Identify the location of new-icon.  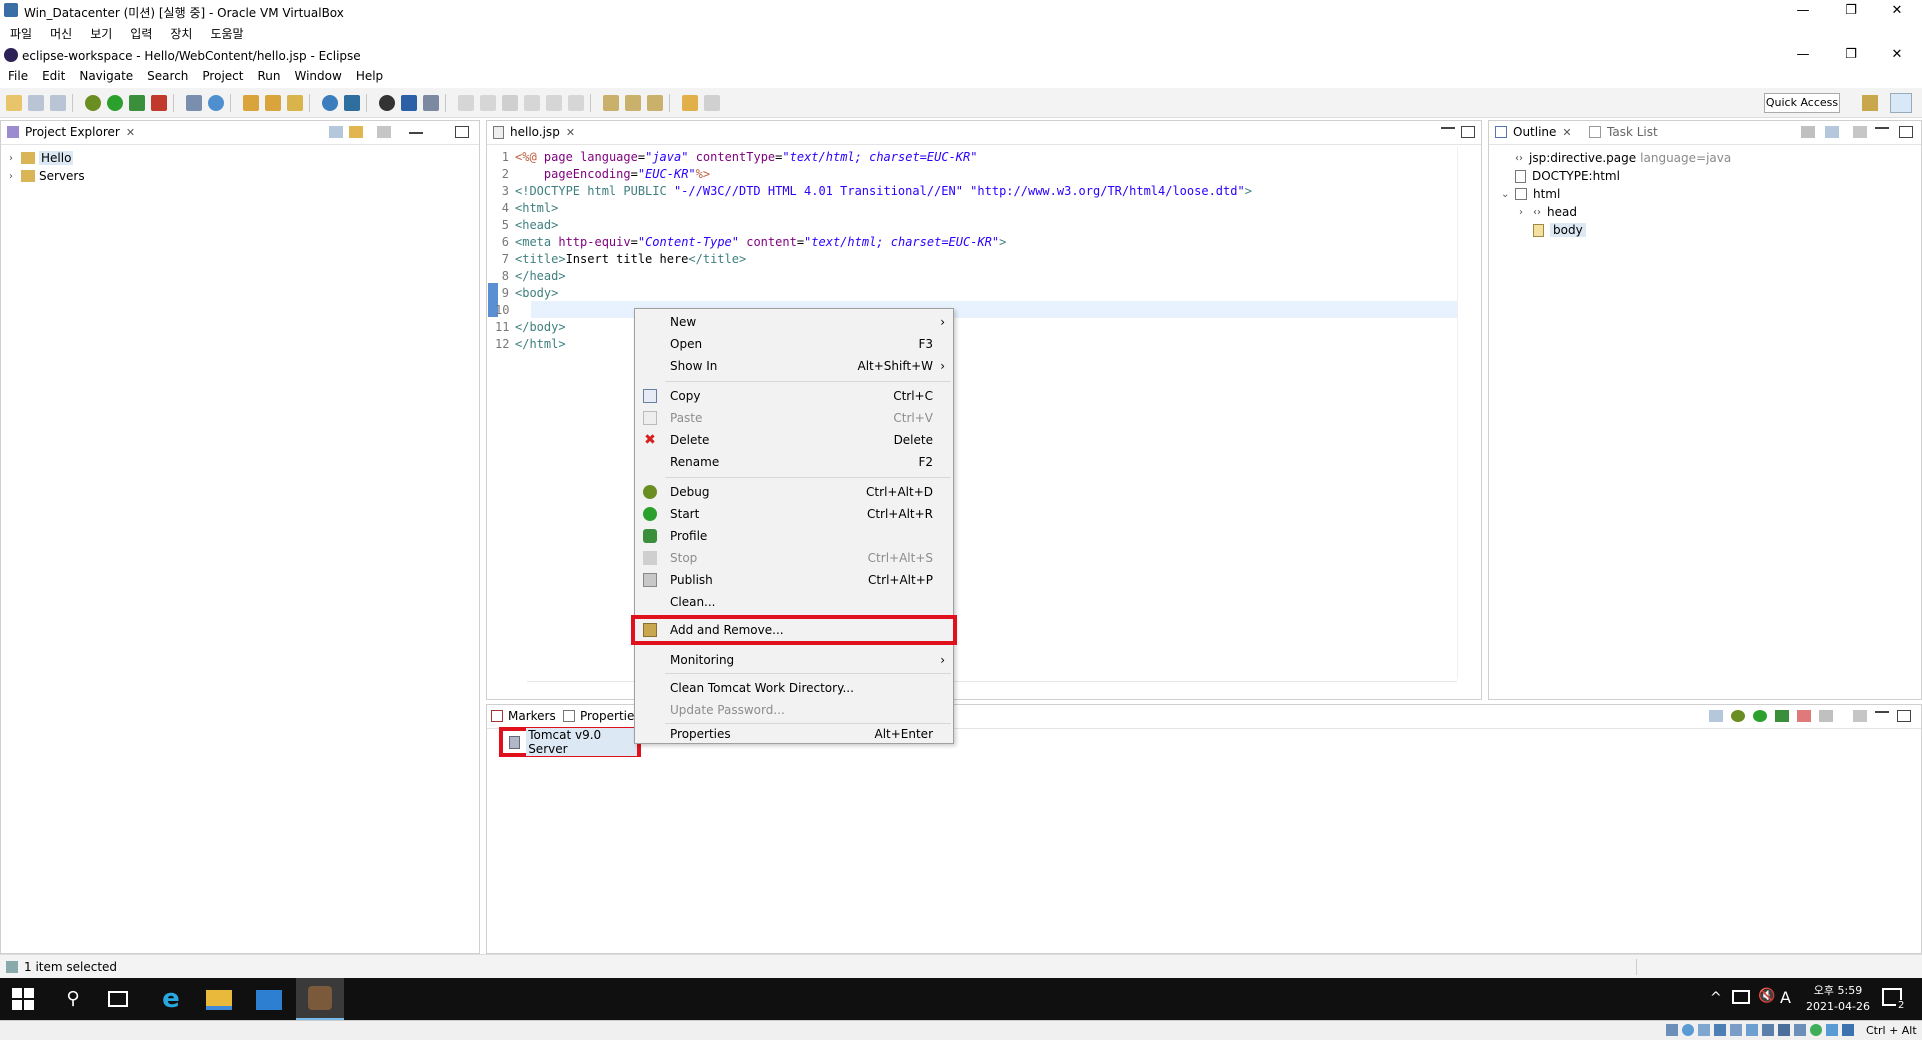
(14, 102).